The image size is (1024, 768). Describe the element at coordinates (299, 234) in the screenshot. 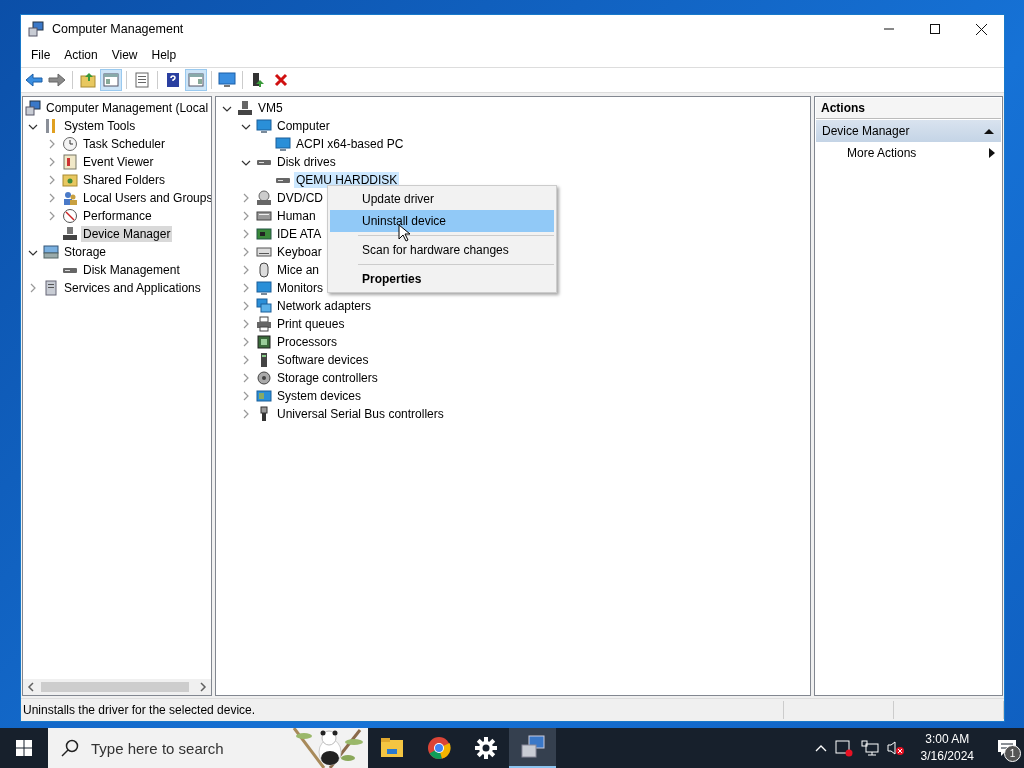

I see `tree-item: IDE ATA` at that location.